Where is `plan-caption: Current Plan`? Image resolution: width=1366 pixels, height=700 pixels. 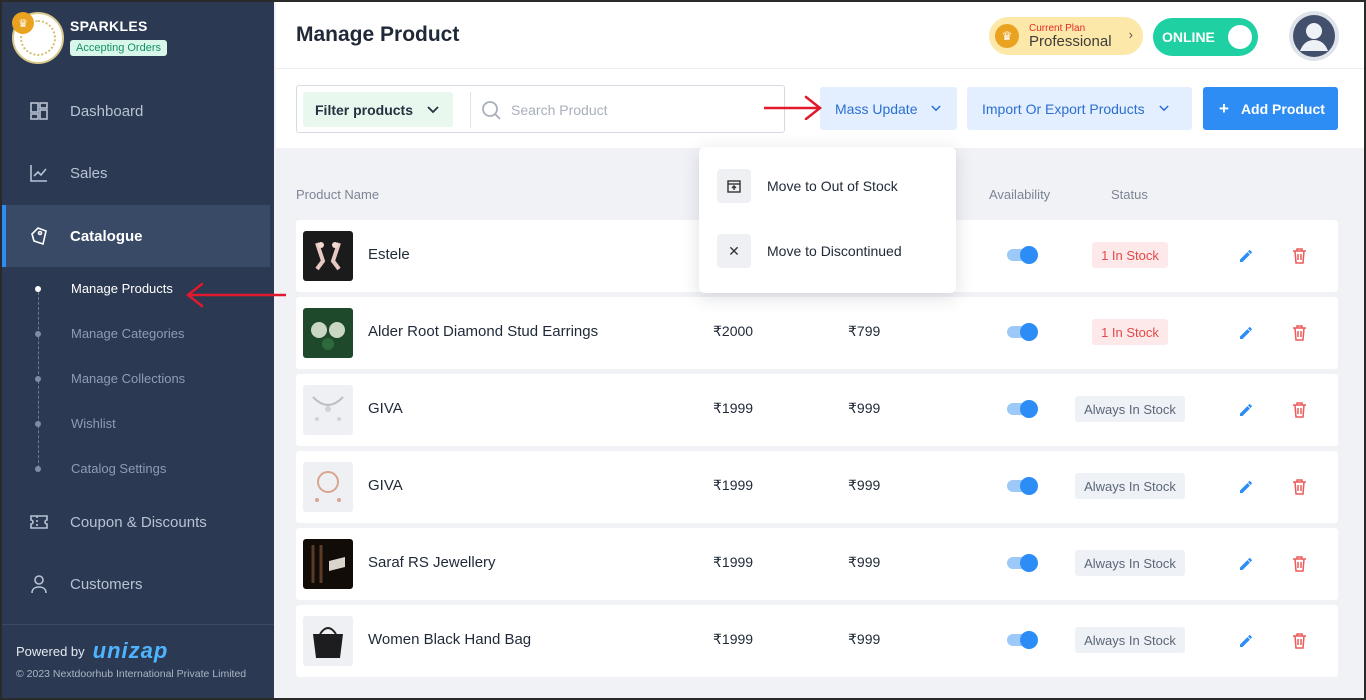
plan-caption: Current Plan is located at coordinates (1057, 28).